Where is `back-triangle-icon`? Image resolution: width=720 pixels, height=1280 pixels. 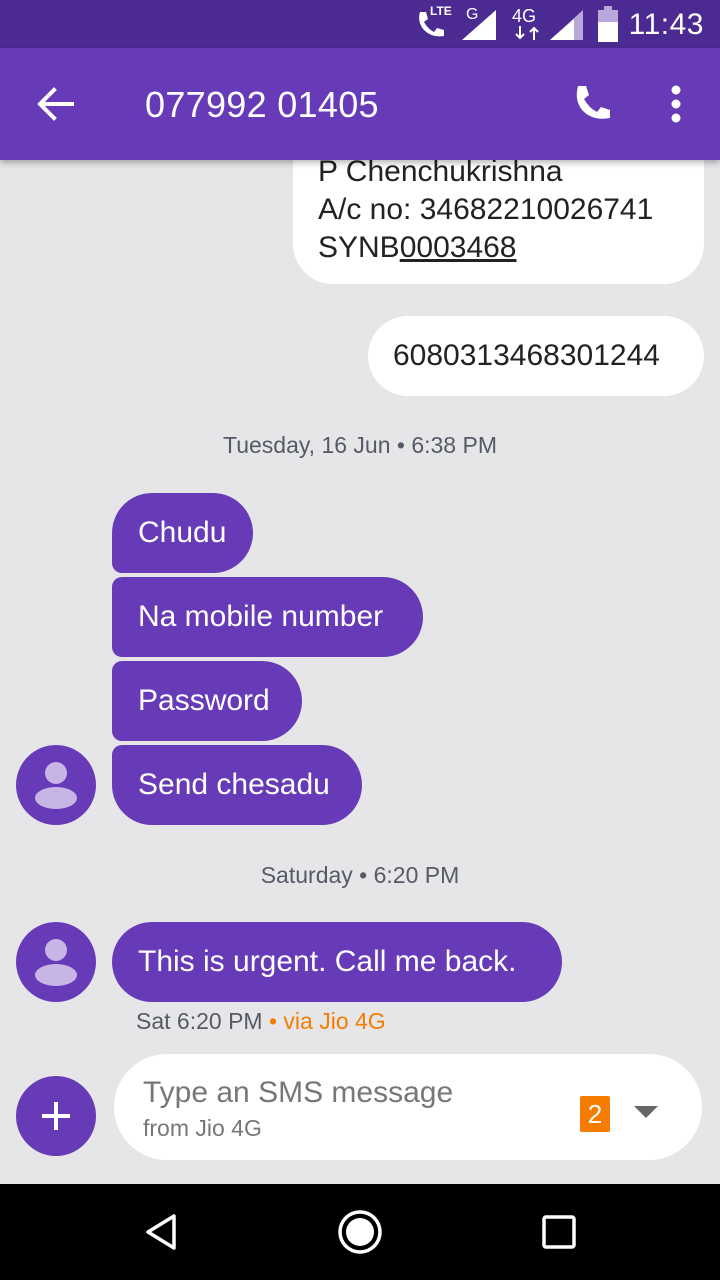
back-triangle-icon is located at coordinates (162, 1232).